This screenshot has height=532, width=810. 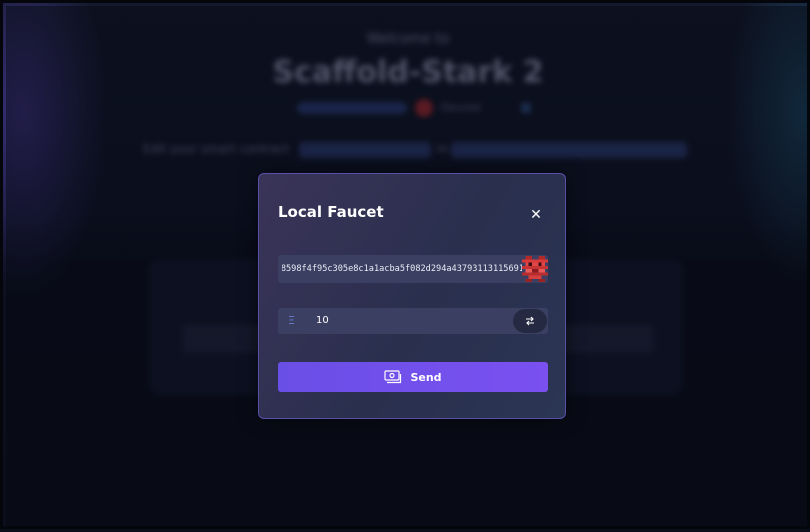 What do you see at coordinates (535, 269) in the screenshot?
I see `blockie-avatar-icon` at bounding box center [535, 269].